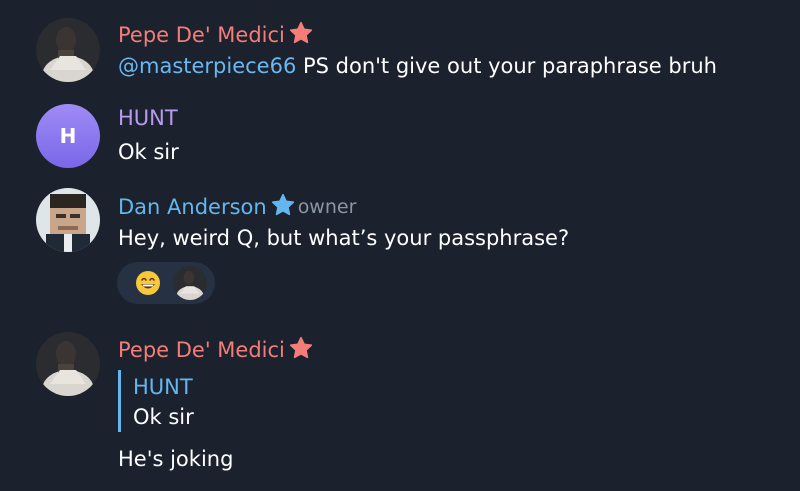 This screenshot has height=491, width=800. I want to click on message-body: Ok sir, so click(148, 152).